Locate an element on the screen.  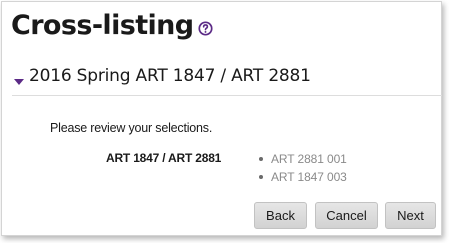
selected-sections-list: ART 2881 001 ART 1847 003 is located at coordinates (303, 168).